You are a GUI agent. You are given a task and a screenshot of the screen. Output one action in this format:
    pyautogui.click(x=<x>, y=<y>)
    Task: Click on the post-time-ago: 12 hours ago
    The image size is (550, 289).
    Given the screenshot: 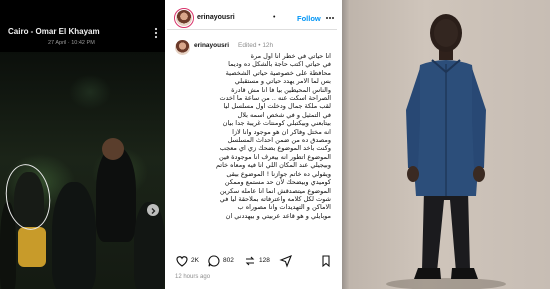 What is the action you would take?
    pyautogui.click(x=193, y=277)
    